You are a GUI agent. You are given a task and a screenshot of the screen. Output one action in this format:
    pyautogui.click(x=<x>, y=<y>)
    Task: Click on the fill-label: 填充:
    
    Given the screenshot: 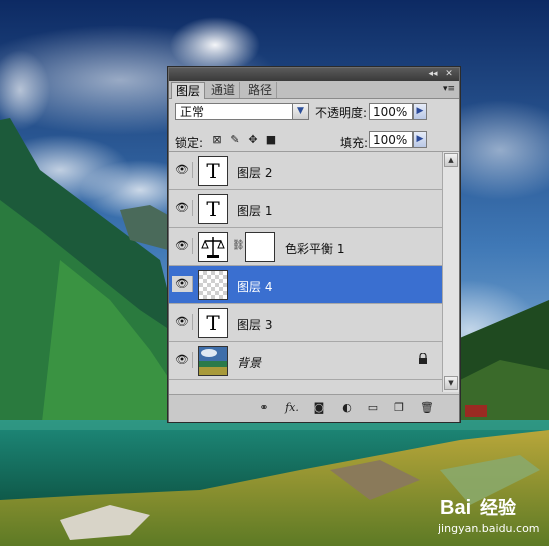 What is the action you would take?
    pyautogui.click(x=354, y=143)
    